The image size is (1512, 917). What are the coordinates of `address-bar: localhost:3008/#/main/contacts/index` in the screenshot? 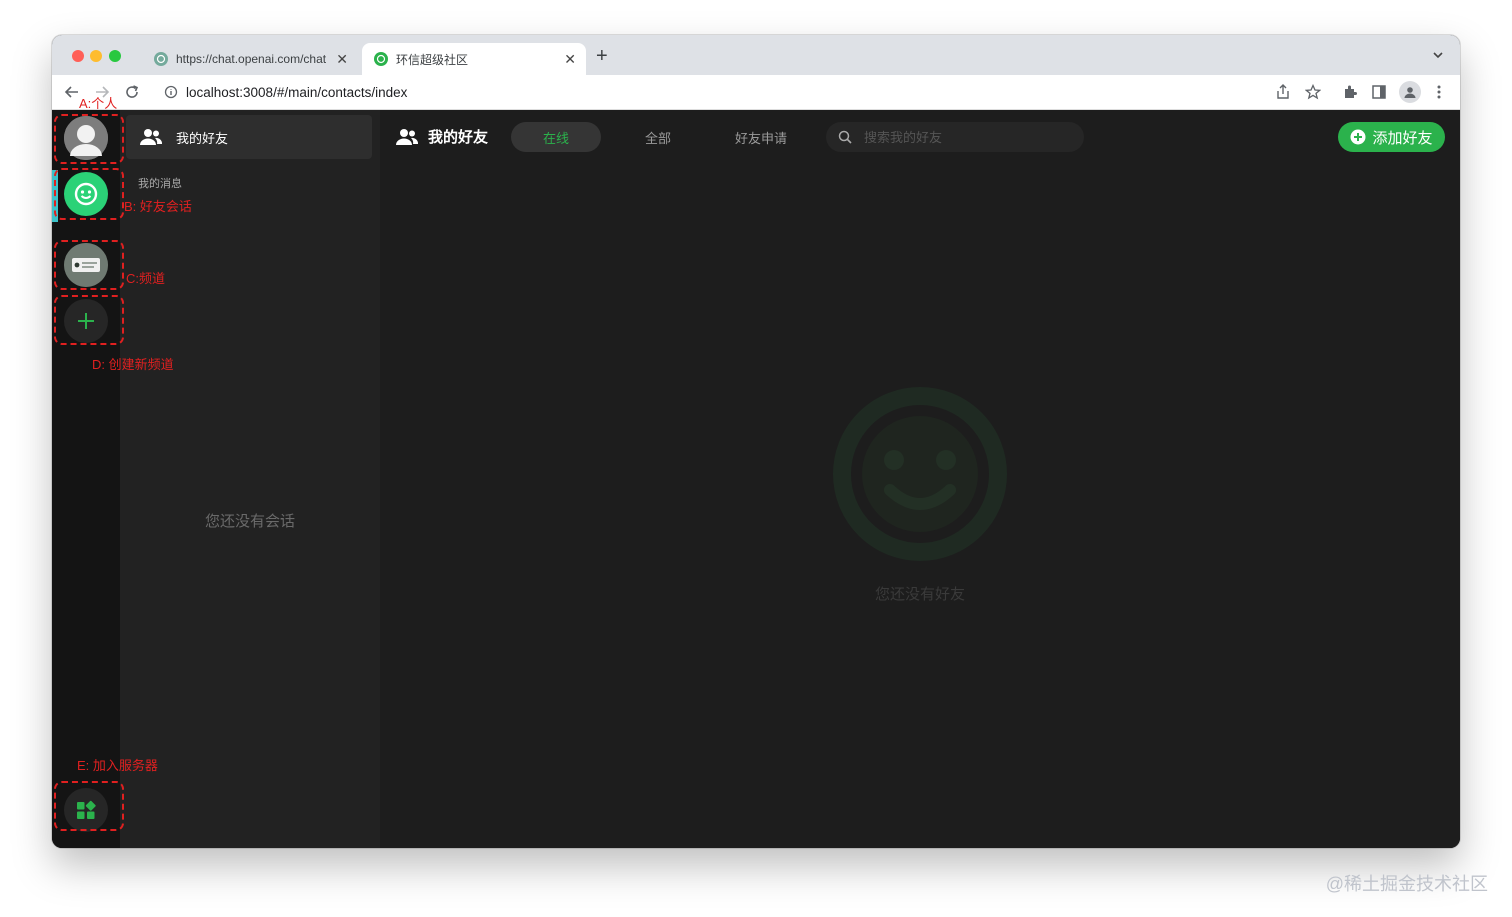 It's located at (742, 92).